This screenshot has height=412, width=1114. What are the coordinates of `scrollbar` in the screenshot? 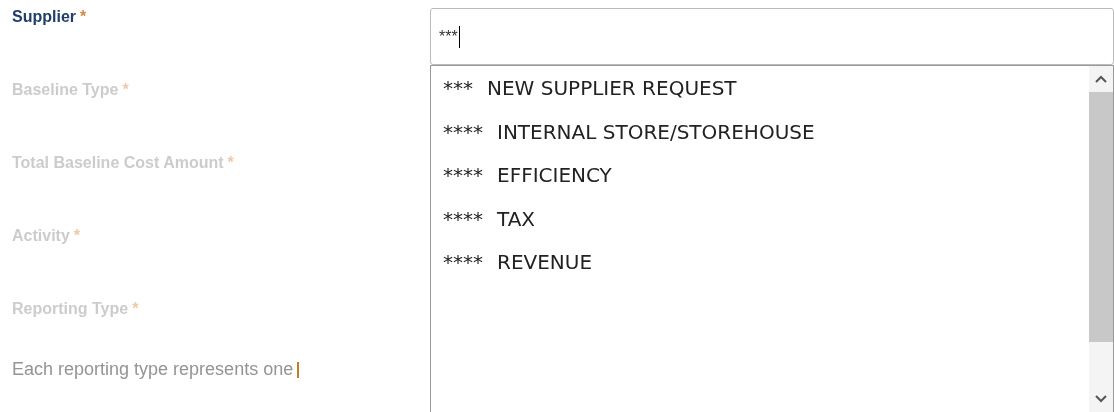 It's located at (1101, 239).